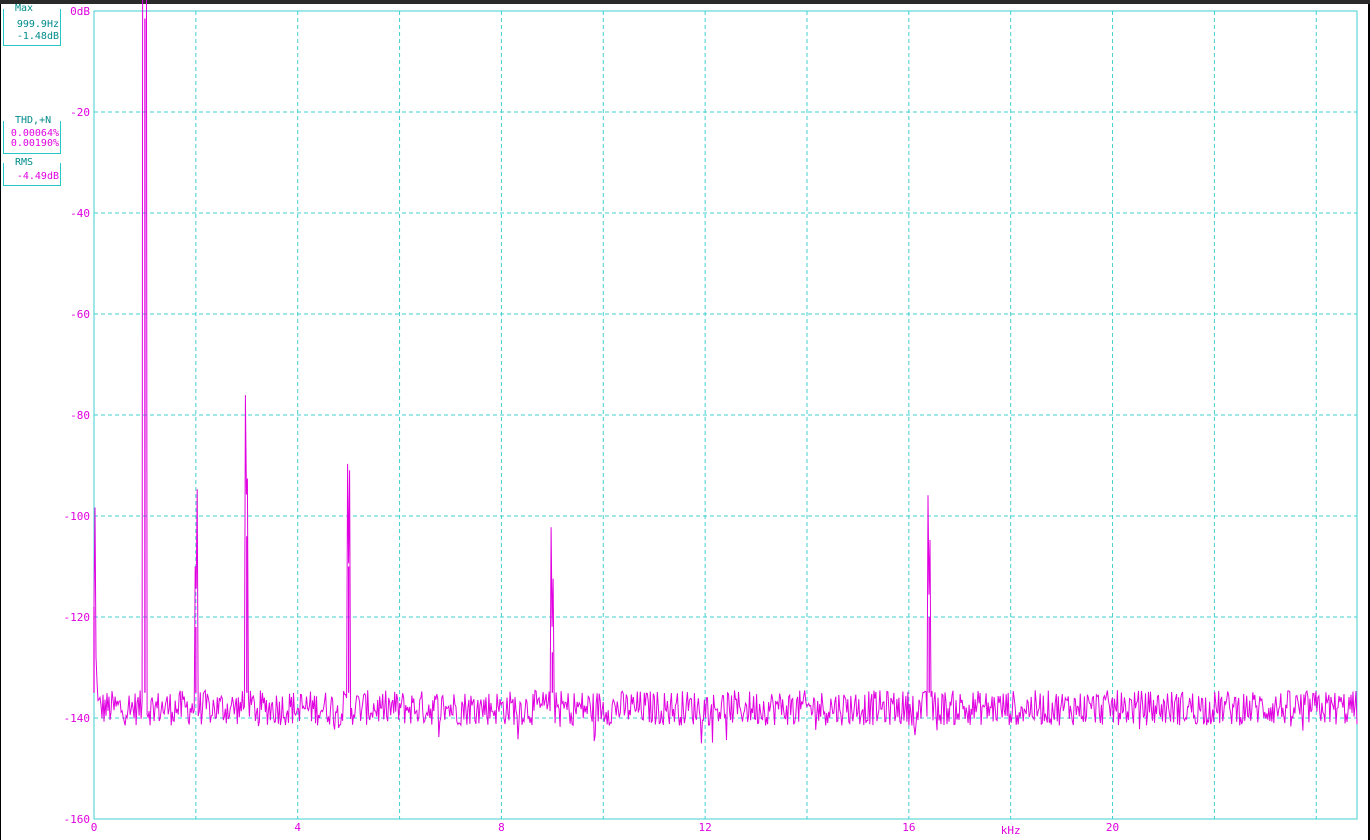  What do you see at coordinates (80, 314) in the screenshot?
I see `y-tick-label: -60` at bounding box center [80, 314].